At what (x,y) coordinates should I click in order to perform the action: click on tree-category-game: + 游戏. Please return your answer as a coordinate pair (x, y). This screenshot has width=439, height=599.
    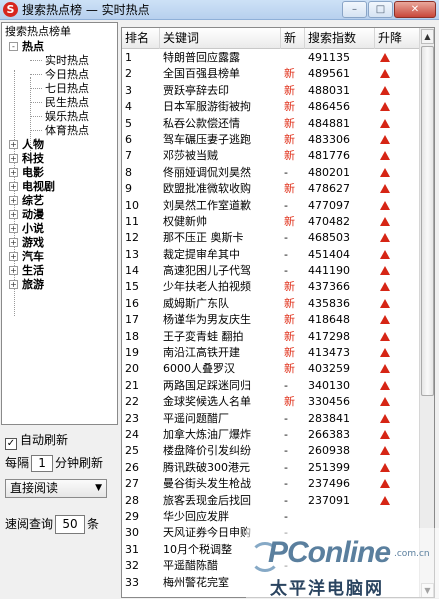
    Looking at the image, I should click on (26, 242).